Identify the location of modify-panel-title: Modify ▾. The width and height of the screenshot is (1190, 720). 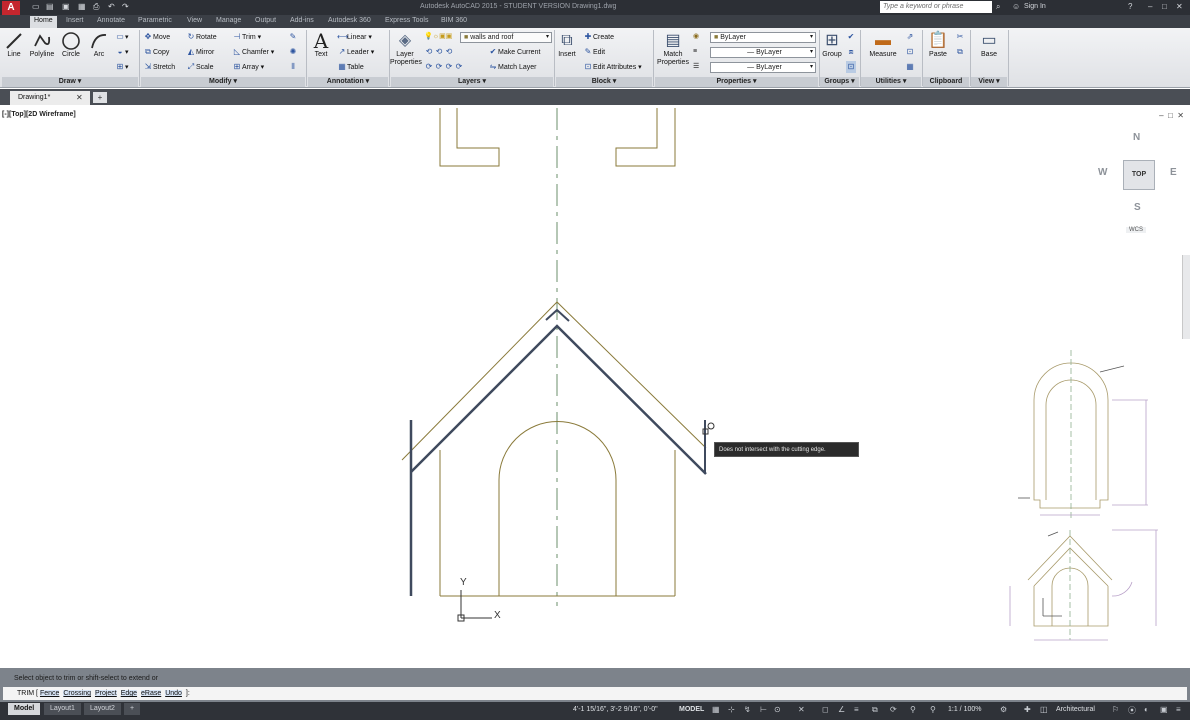
(223, 82).